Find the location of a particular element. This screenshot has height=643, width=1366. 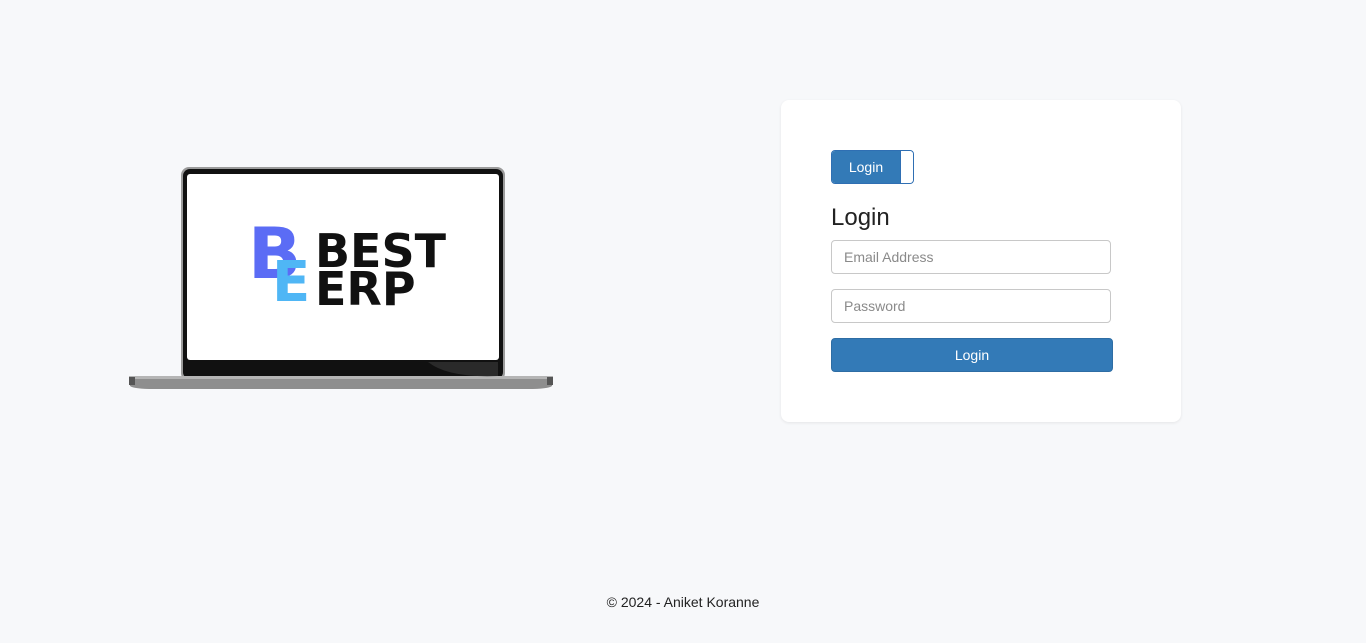

login-toggle: Login is located at coordinates (872, 167).